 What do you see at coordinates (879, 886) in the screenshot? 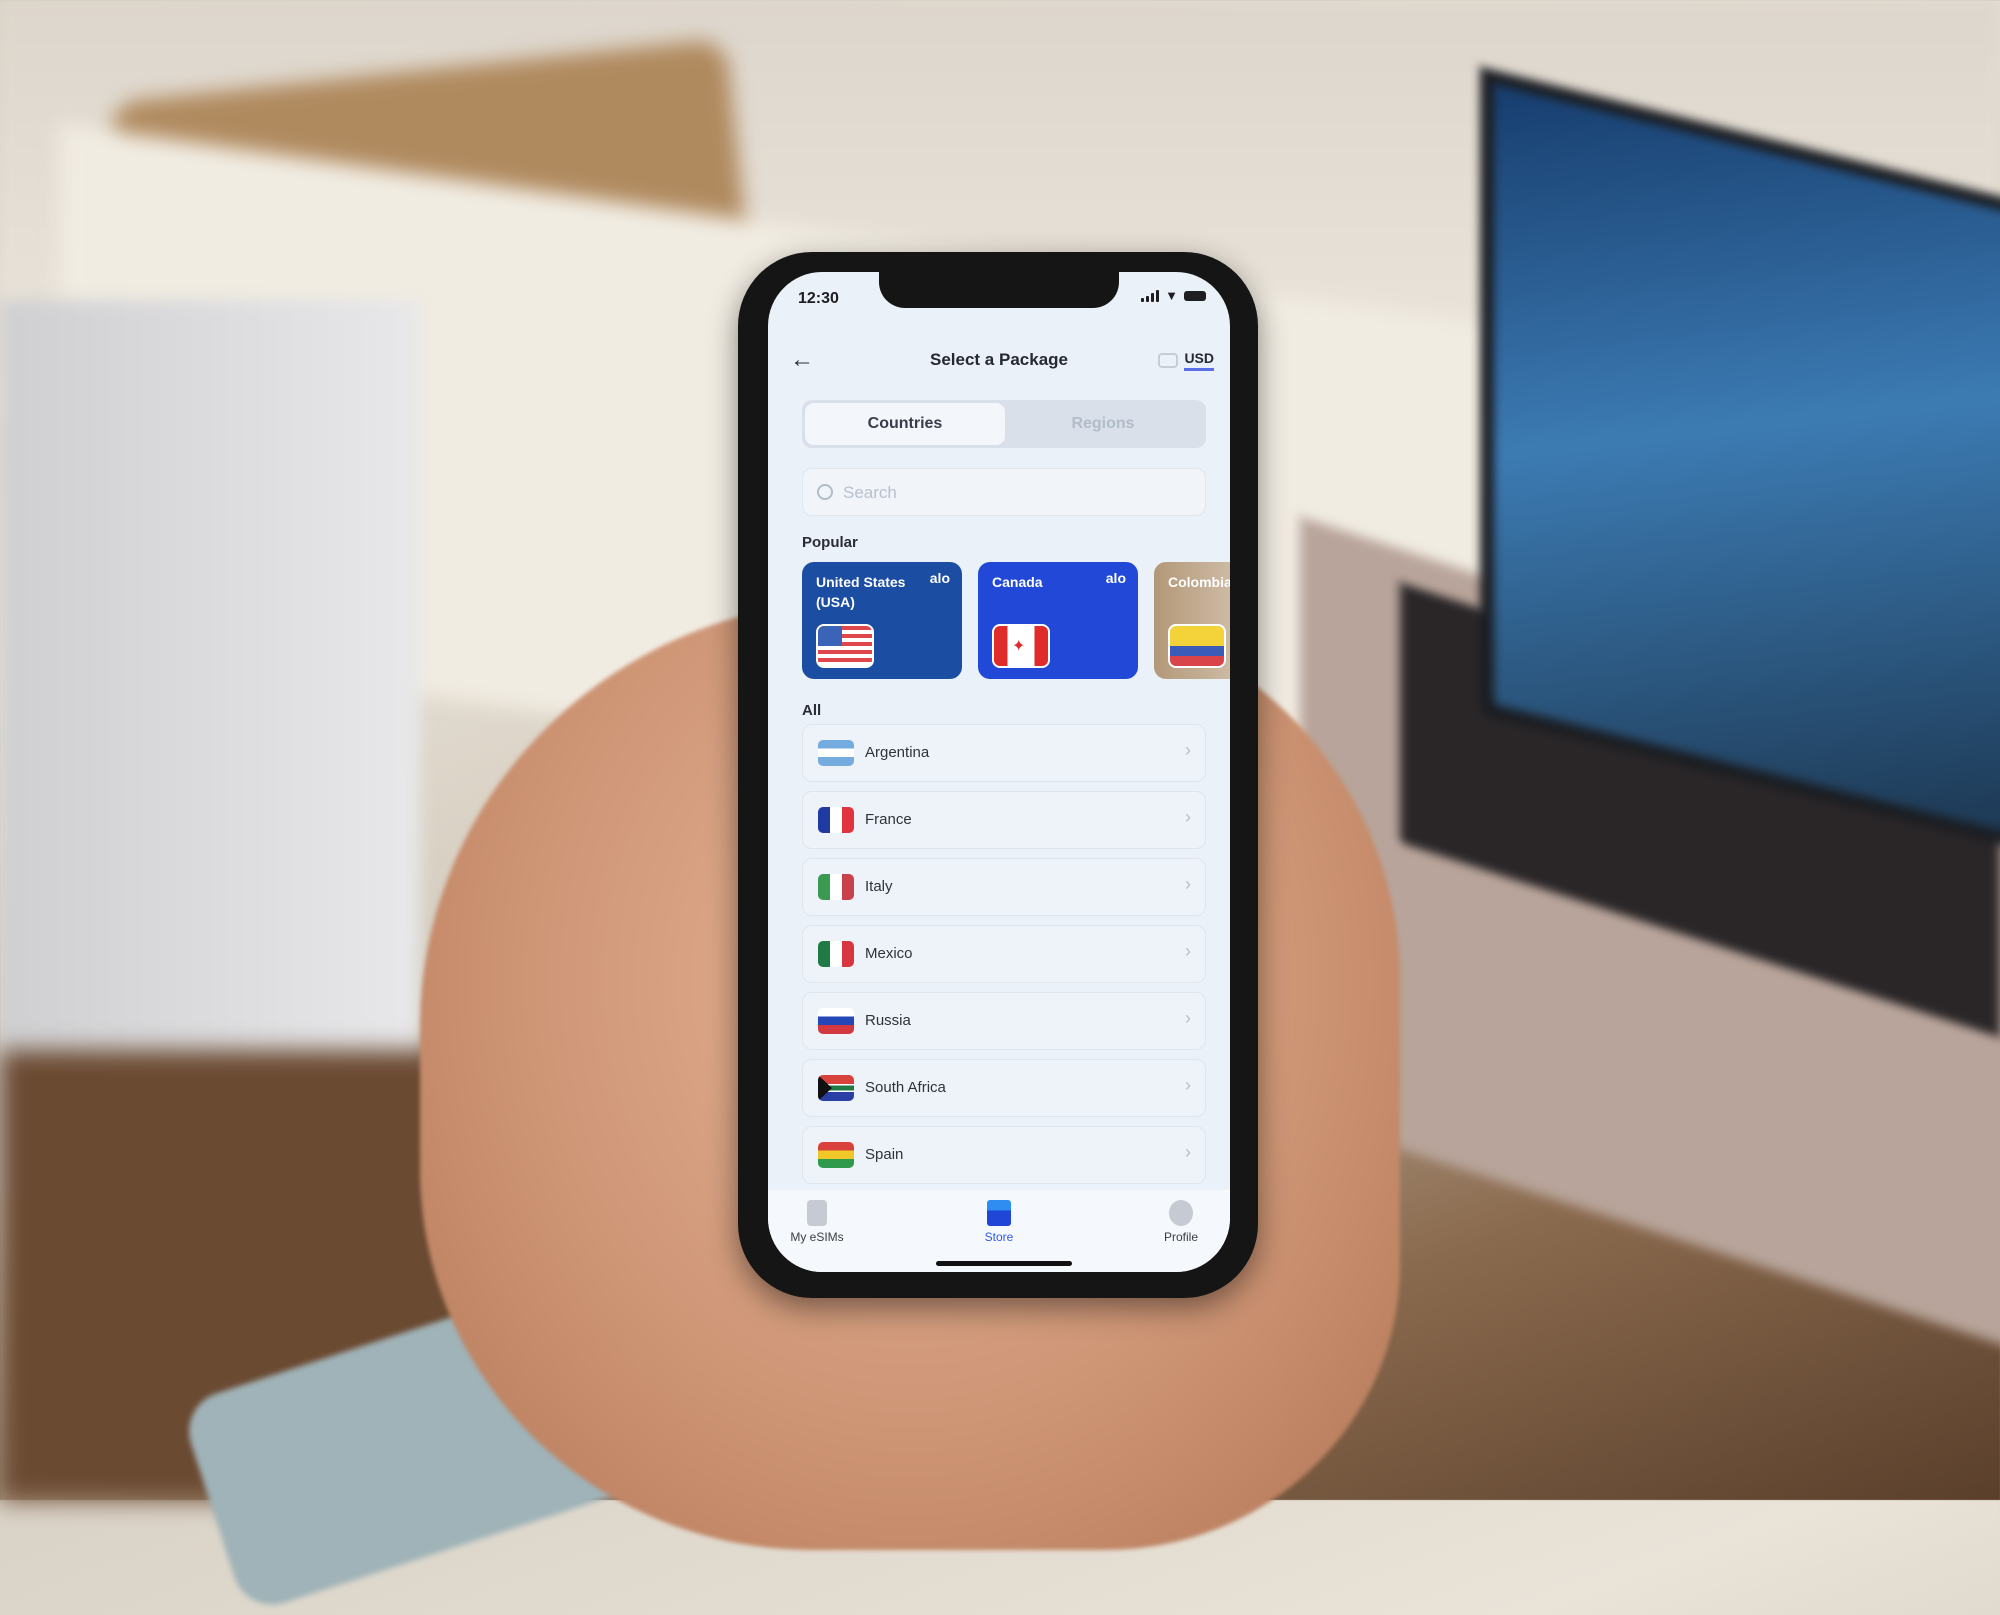
I see `country-name: Italy` at bounding box center [879, 886].